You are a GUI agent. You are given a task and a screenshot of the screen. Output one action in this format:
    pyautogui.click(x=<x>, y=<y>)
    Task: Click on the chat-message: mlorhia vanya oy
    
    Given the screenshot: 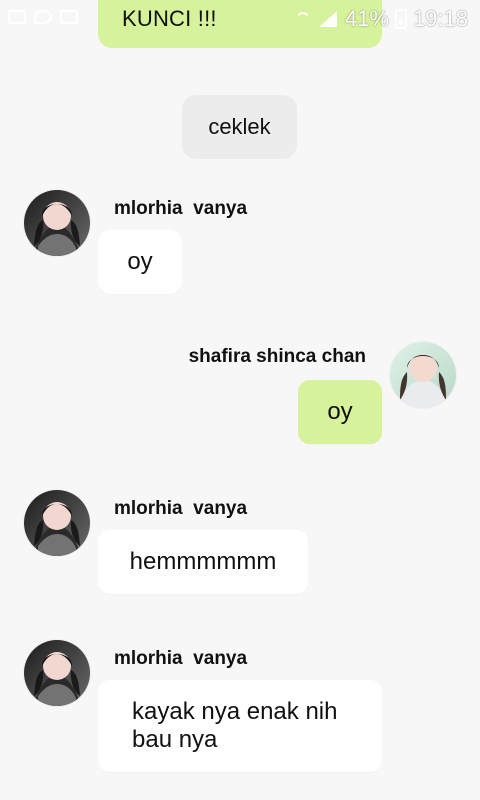 What is the action you would take?
    pyautogui.click(x=240, y=245)
    